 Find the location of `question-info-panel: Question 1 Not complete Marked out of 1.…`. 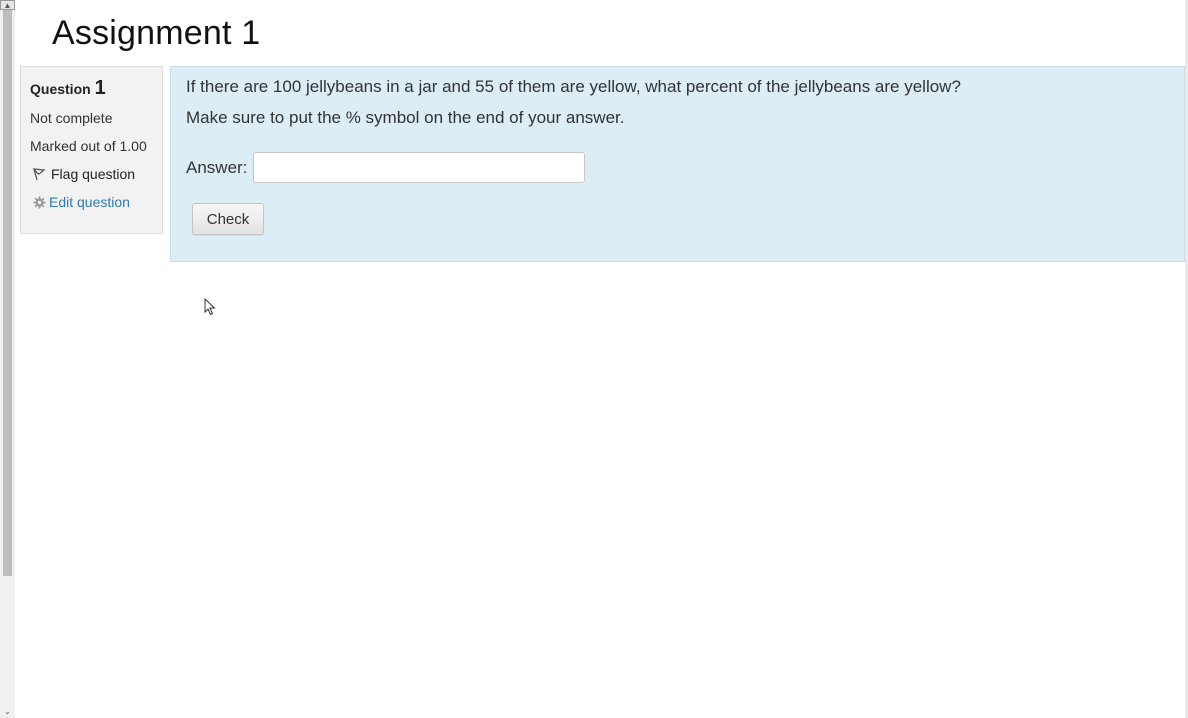

question-info-panel: Question 1 Not complete Marked out of 1.… is located at coordinates (91, 150).